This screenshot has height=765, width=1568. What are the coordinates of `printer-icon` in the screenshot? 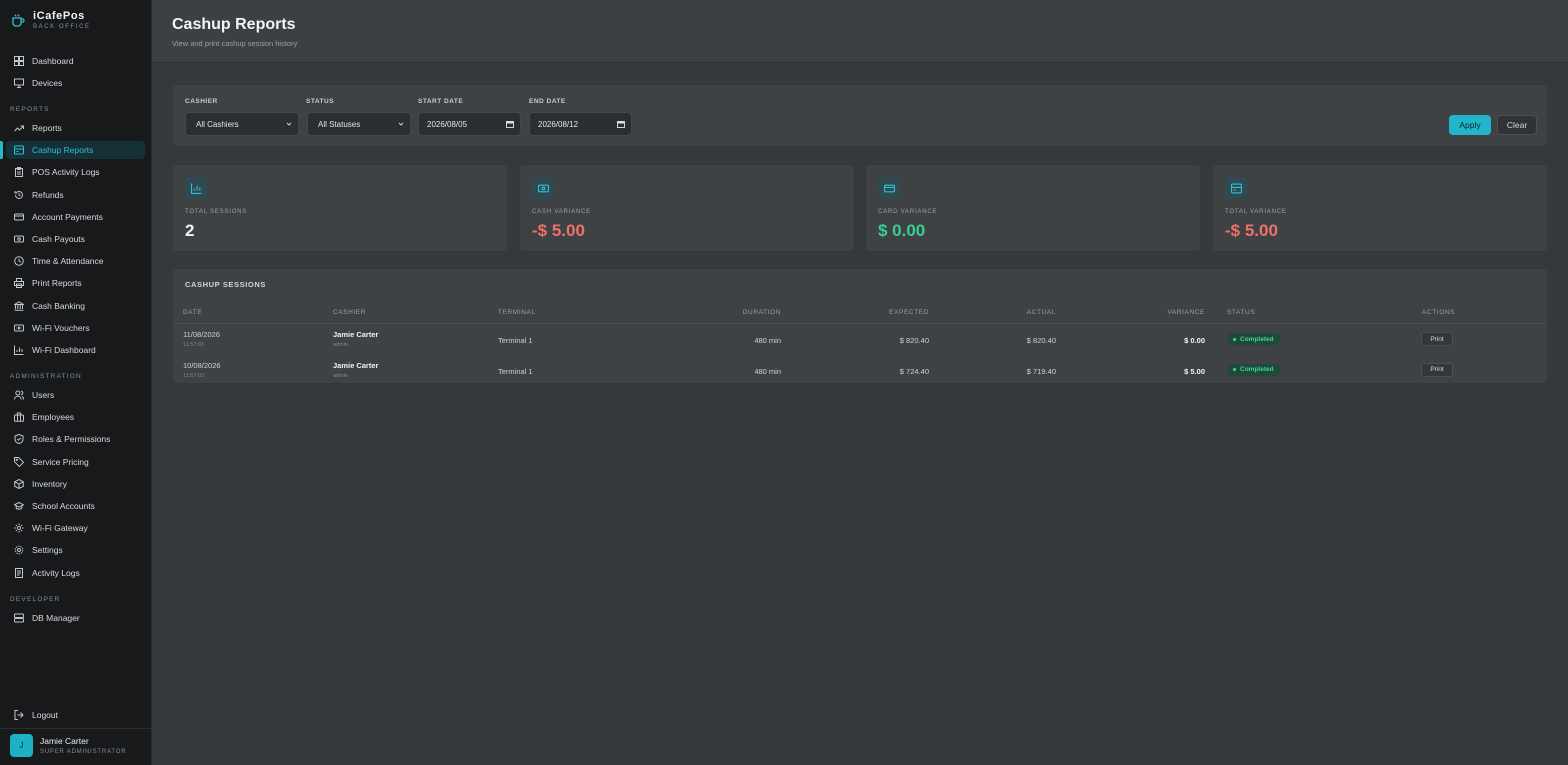 It's located at (19, 283).